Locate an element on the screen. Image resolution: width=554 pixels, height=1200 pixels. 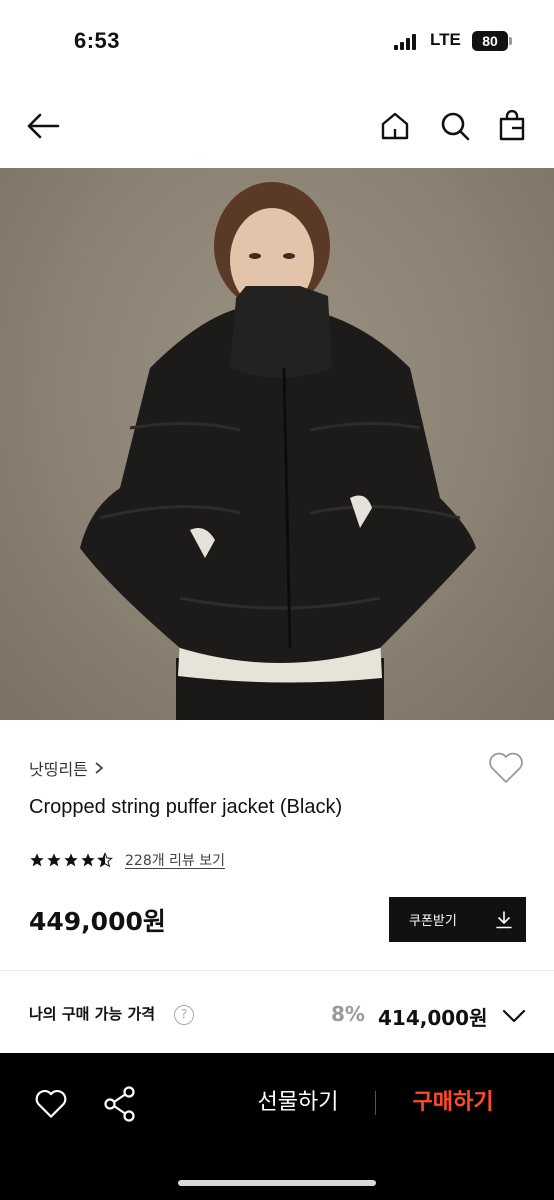
search-icon is located at coordinates (455, 126).